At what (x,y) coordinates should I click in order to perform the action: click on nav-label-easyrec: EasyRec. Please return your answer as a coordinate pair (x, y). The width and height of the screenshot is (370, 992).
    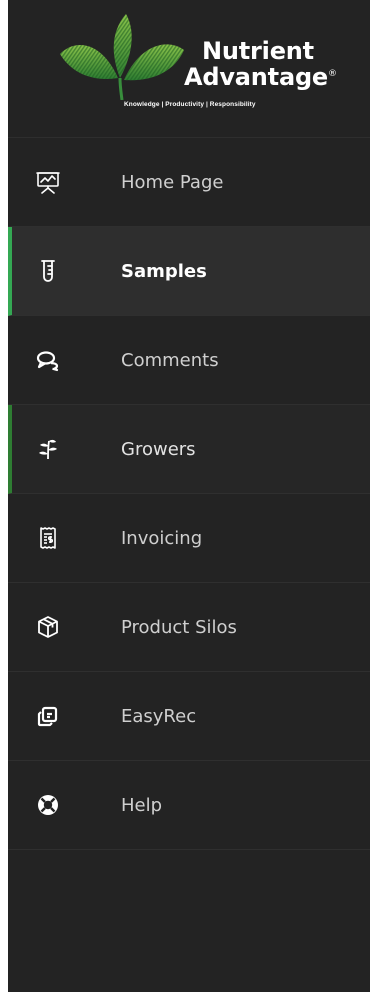
    Looking at the image, I should click on (159, 716).